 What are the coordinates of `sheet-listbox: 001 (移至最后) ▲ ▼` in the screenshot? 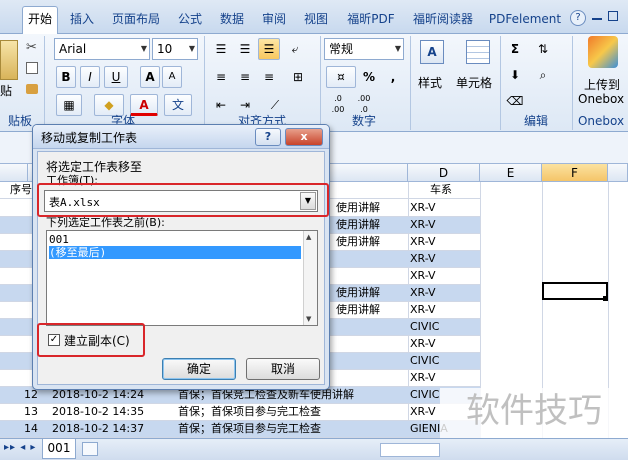 It's located at (182, 278).